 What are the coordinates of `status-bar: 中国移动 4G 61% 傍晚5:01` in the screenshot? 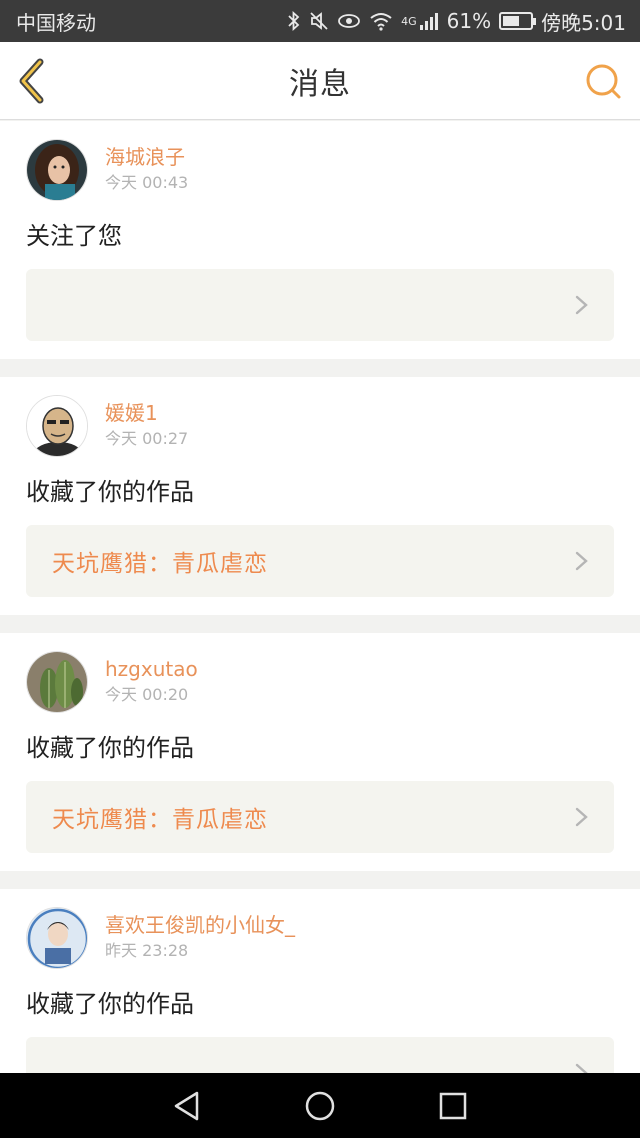 It's located at (320, 21).